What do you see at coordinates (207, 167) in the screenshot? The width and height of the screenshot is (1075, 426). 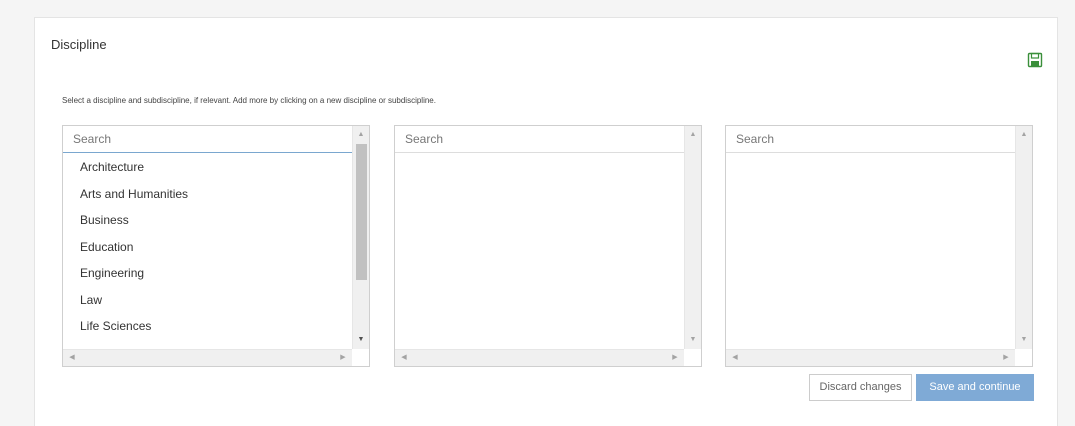 I see `list-item: Architecture` at bounding box center [207, 167].